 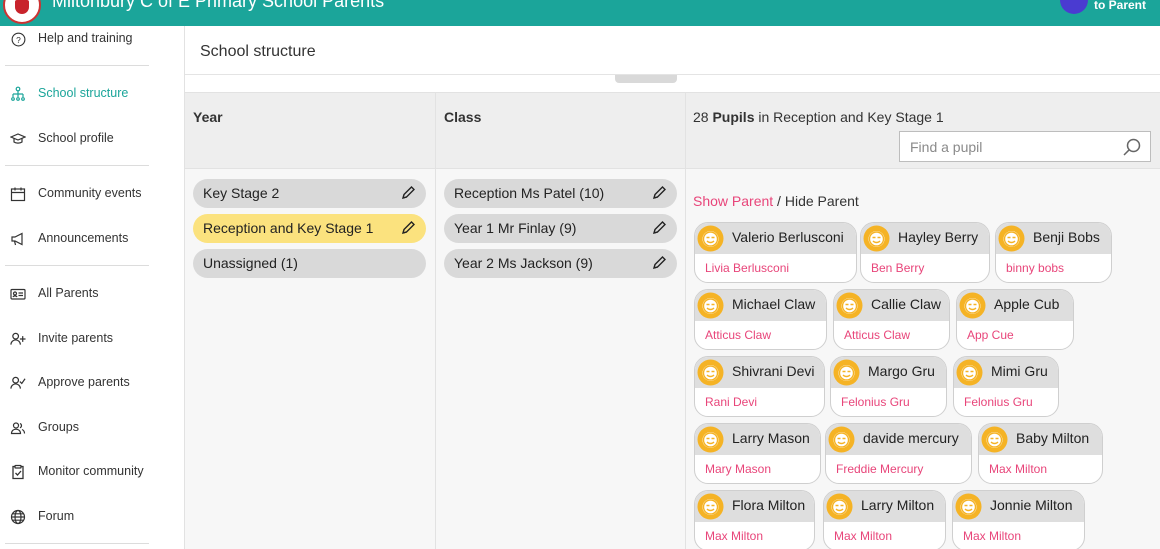 I want to click on year-item-reception-and-key-stage-1: Reception and Key Stage 1, so click(x=309, y=228).